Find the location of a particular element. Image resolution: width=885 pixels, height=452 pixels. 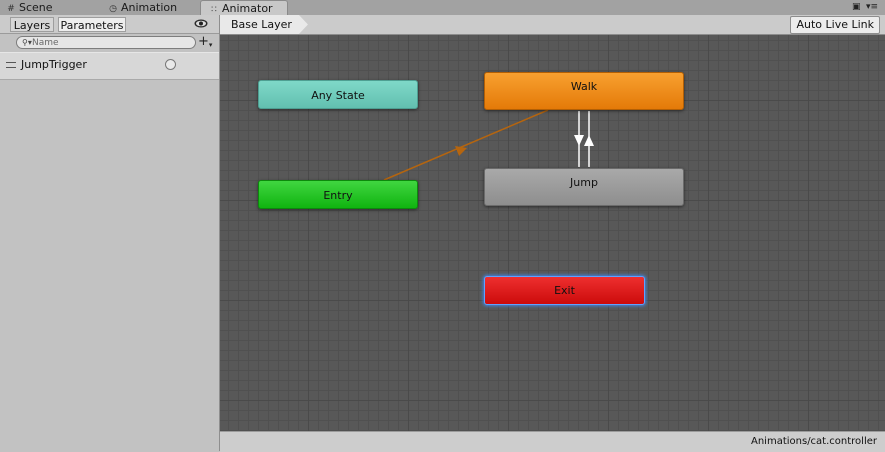

tab-animator: ∷ Animator is located at coordinates (244, 7).